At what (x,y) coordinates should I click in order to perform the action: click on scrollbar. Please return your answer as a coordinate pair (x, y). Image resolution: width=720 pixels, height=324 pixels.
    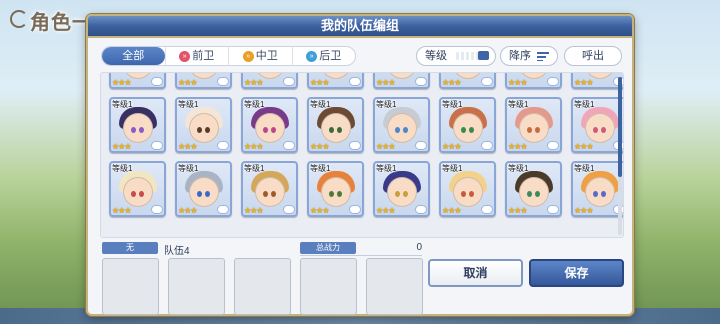
    Looking at the image, I should click on (620, 156).